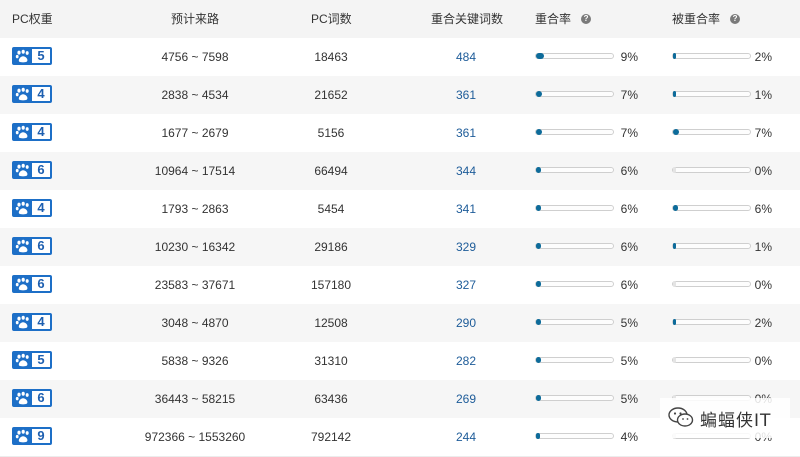 The width and height of the screenshot is (800, 457). Describe the element at coordinates (466, 209) in the screenshot. I see `overlap-keyword-count-link: 341` at that location.